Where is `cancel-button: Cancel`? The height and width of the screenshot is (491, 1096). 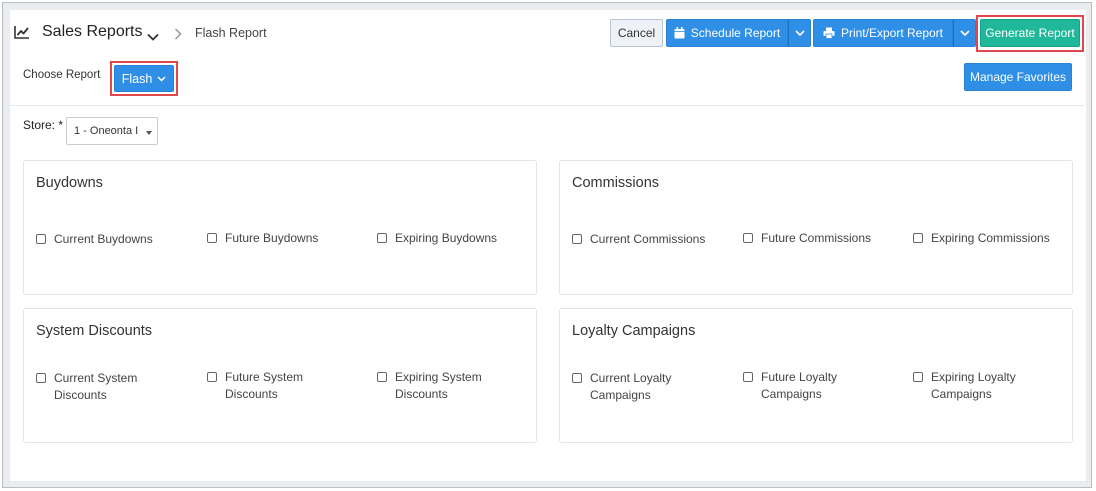
cancel-button: Cancel is located at coordinates (636, 33).